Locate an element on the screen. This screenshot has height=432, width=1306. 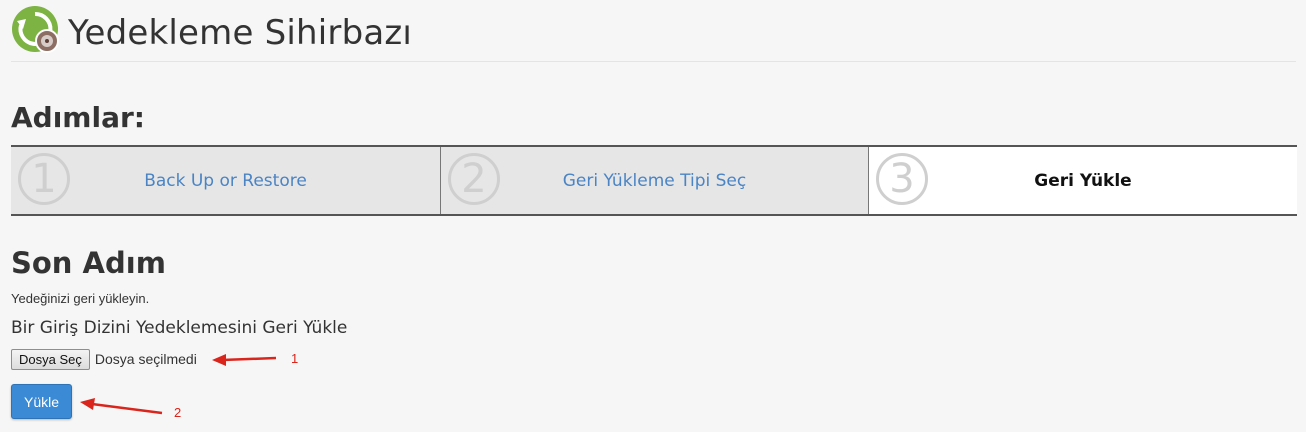
choose-file-button: Dosya Seç is located at coordinates (50, 359).